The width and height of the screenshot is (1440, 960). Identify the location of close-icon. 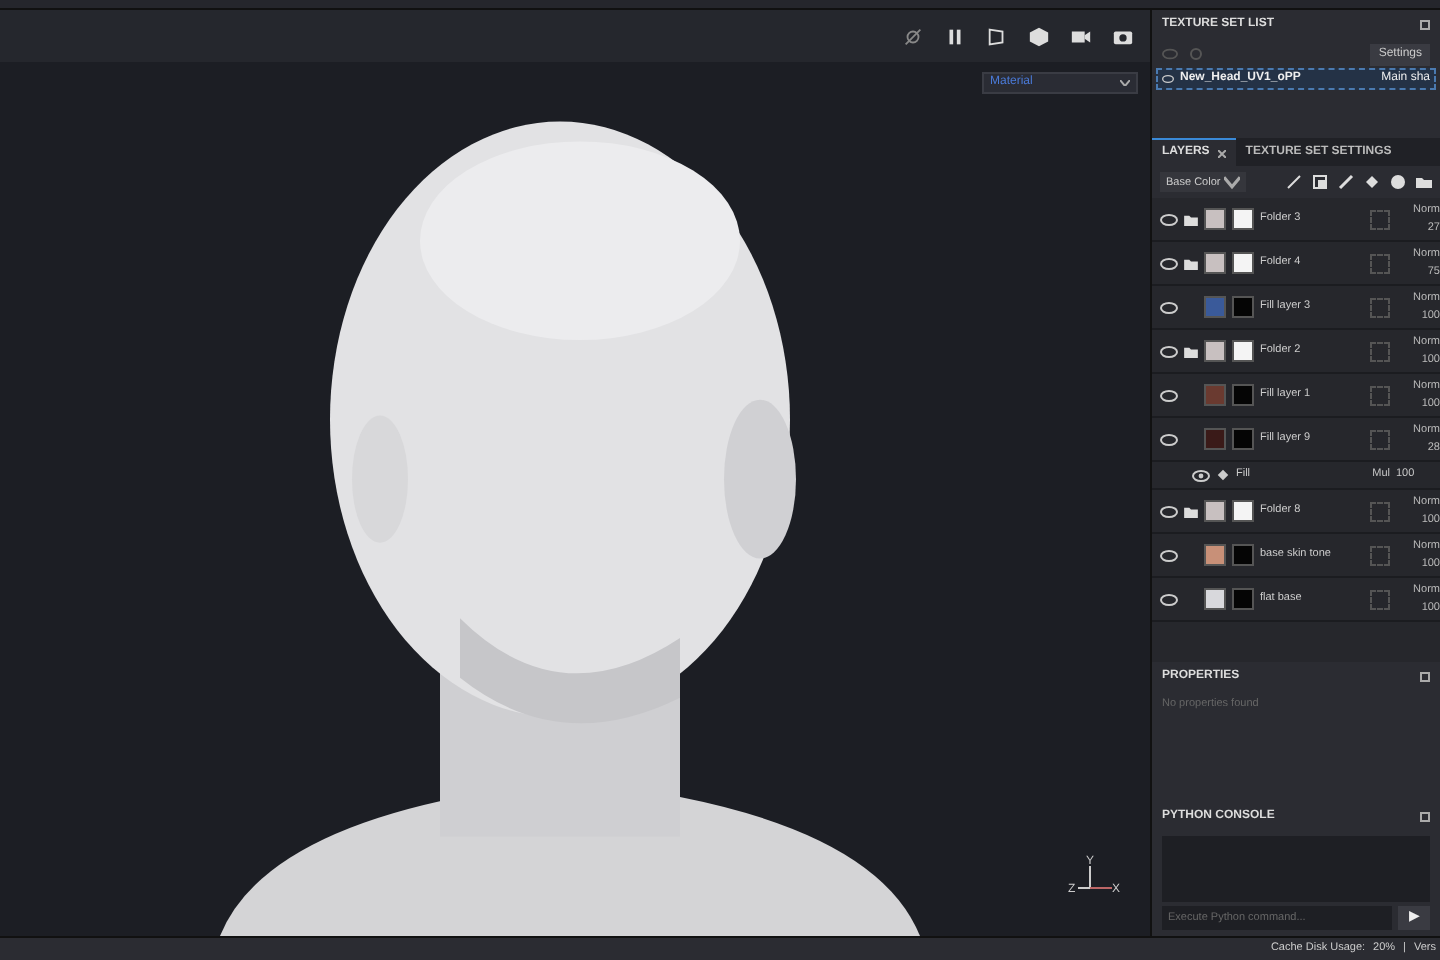
(1221, 153).